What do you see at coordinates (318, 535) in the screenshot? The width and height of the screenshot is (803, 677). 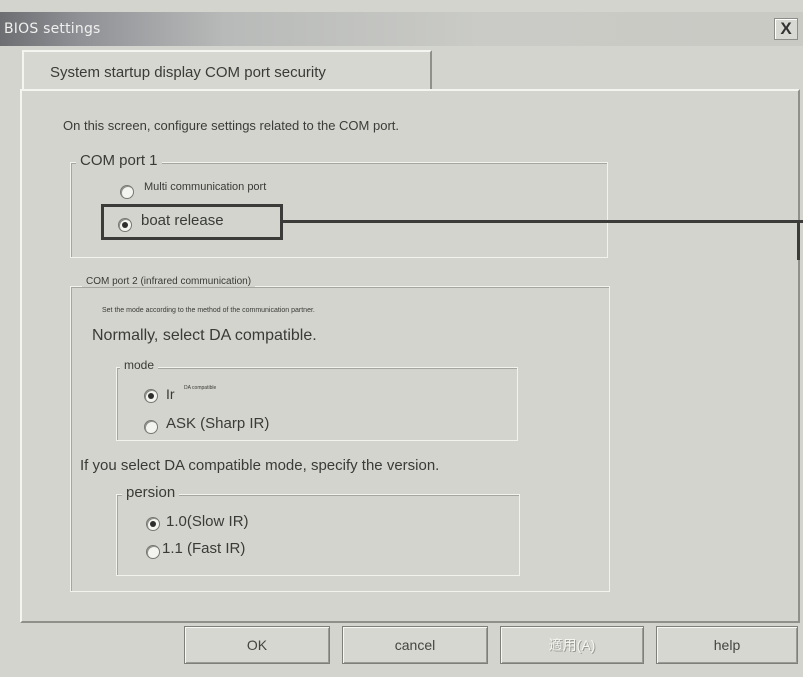 I see `version-group` at bounding box center [318, 535].